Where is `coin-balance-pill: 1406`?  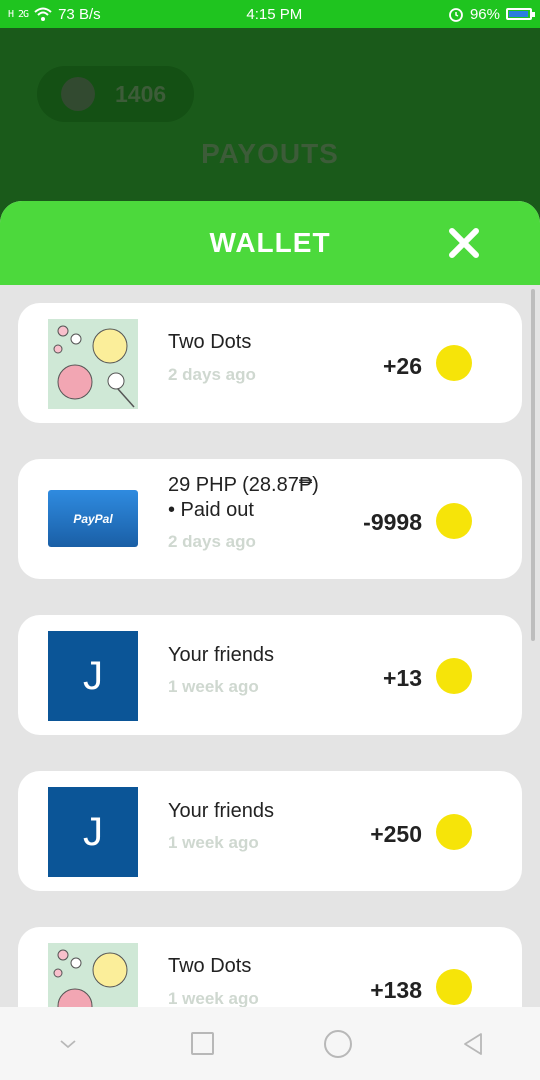
coin-balance-pill: 1406 is located at coordinates (115, 94).